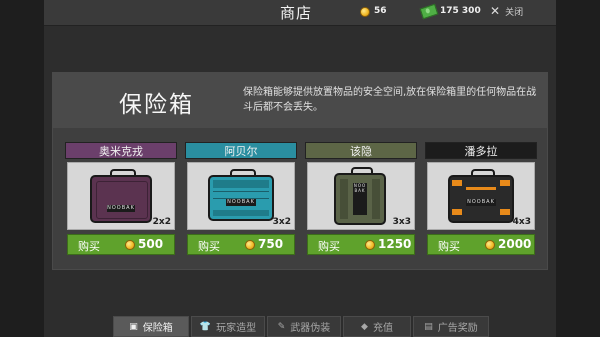 The height and width of the screenshot is (337, 600). What do you see at coordinates (481, 244) in the screenshot?
I see `buy-button: 购买 2000` at bounding box center [481, 244].